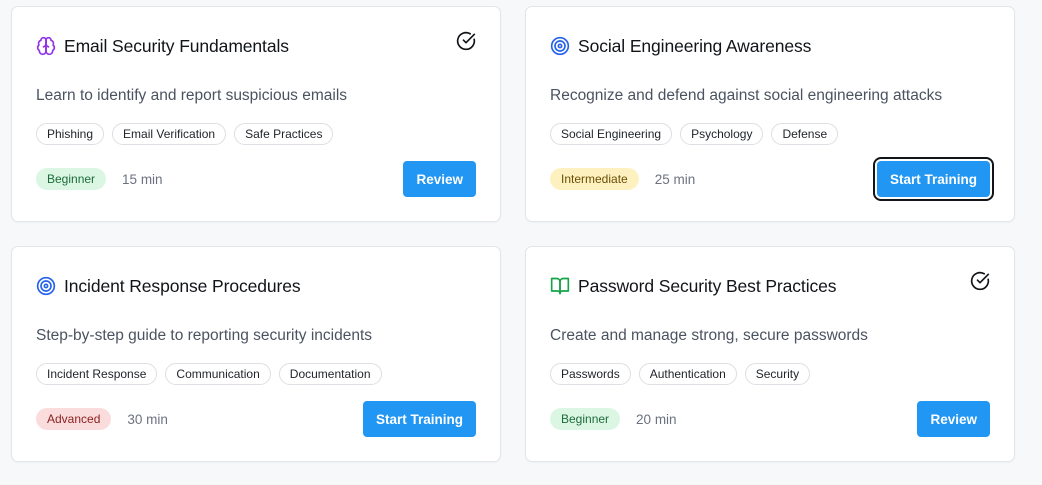 Image resolution: width=1042 pixels, height=485 pixels. I want to click on duration-label: 30 min, so click(147, 419).